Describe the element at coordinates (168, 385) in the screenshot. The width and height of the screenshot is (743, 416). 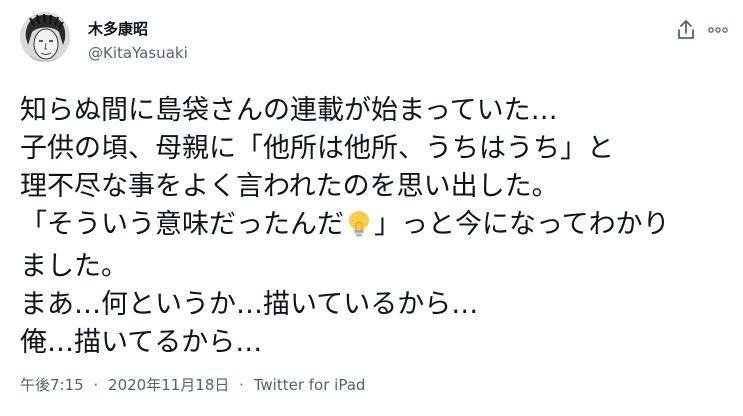
I see `tweet-date: 2020年11月18日` at that location.